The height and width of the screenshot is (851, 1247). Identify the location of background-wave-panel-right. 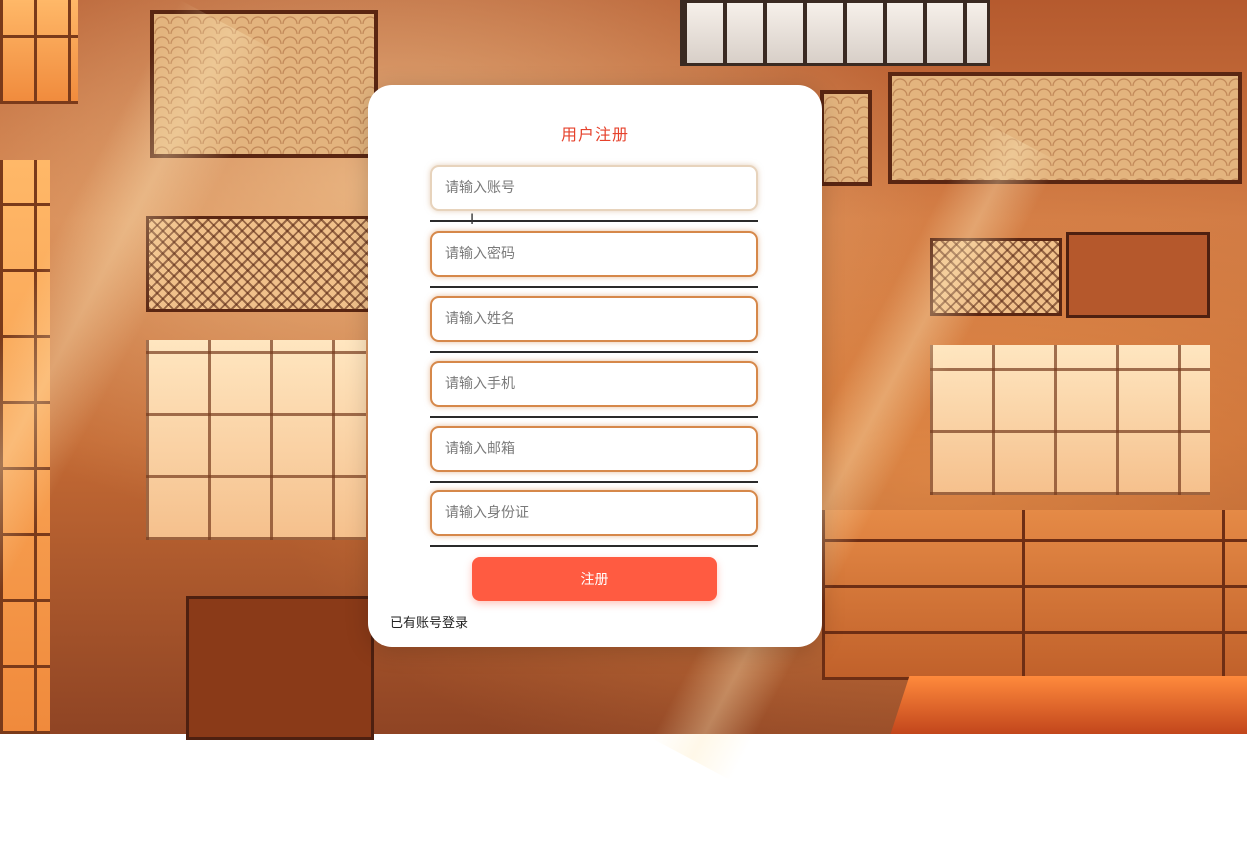
(1065, 128).